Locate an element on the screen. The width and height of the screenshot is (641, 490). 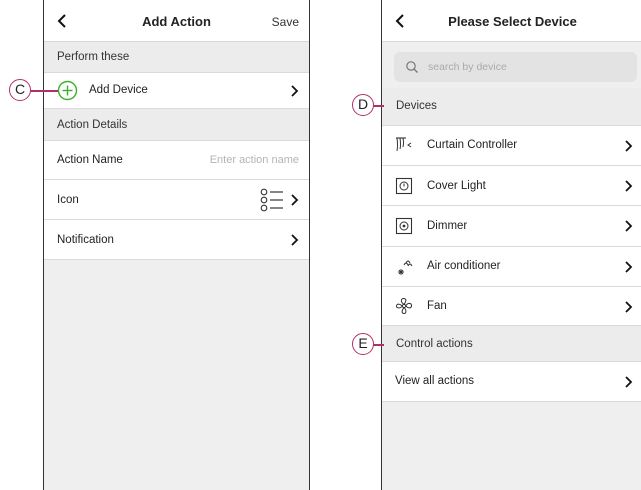
section-label: Perform these is located at coordinates (93, 57).